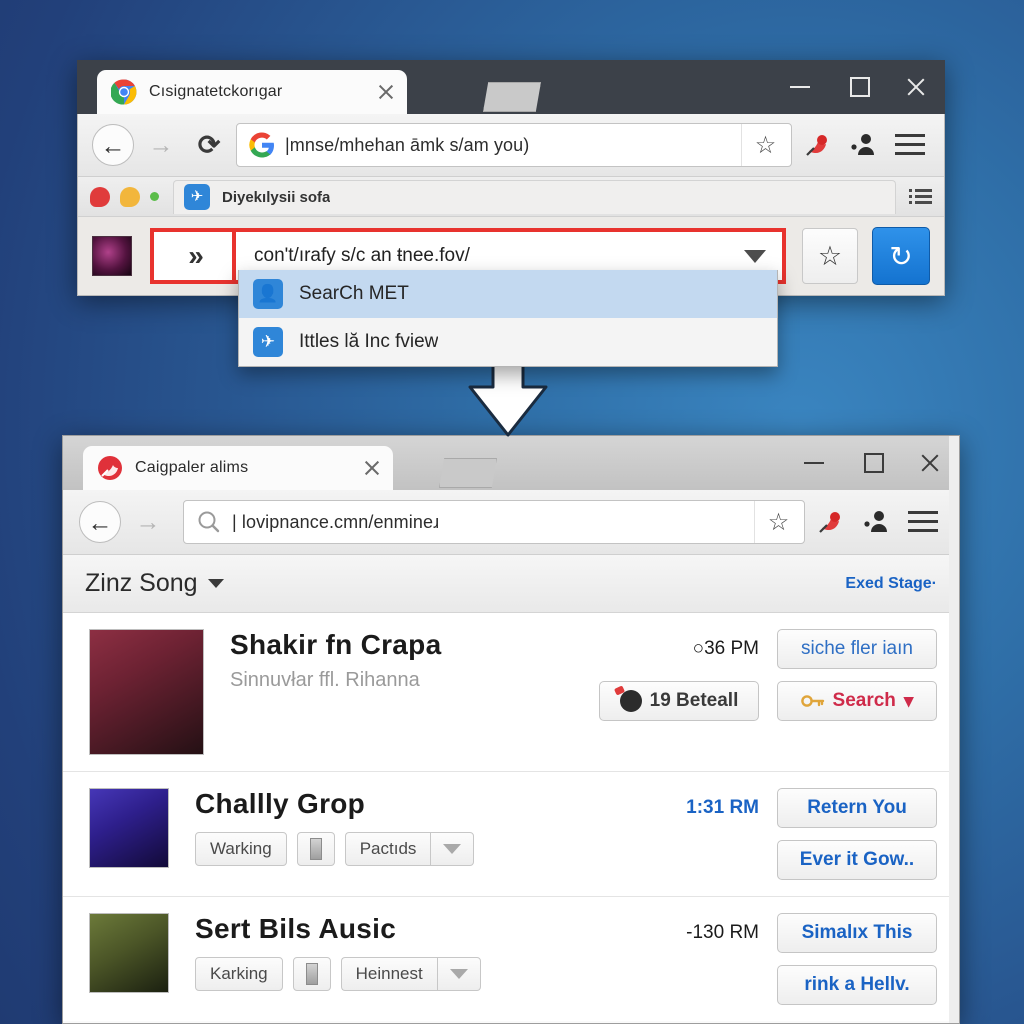  What do you see at coordinates (336, 521) in the screenshot?
I see `bottom-omnibox-value: | lovipnance.cmn/enmineɹ` at bounding box center [336, 521].